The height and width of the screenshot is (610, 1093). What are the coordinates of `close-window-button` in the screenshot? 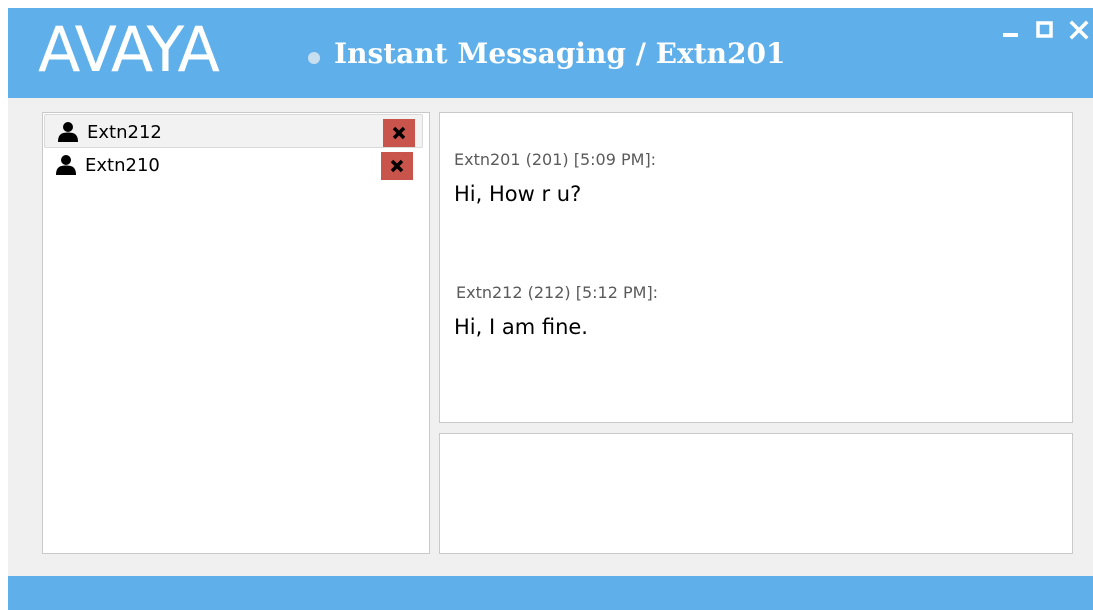 It's located at (1079, 30).